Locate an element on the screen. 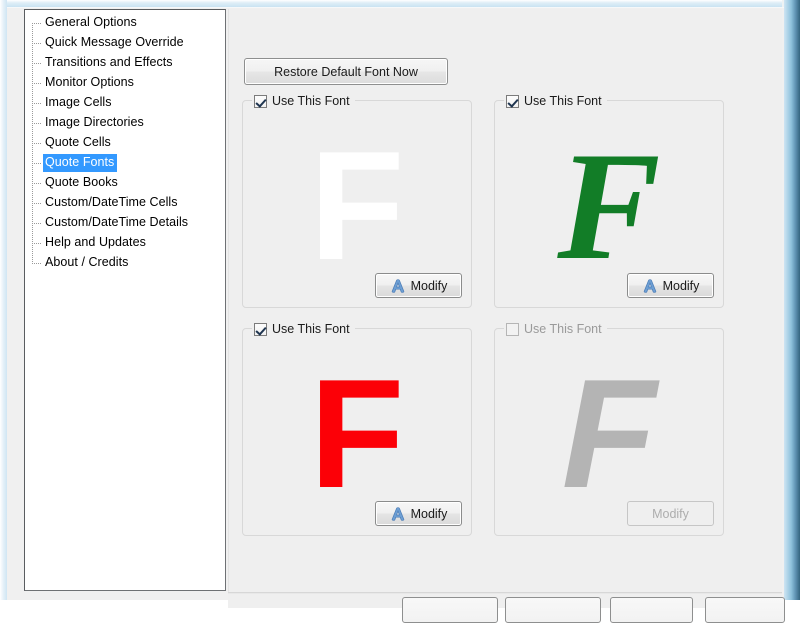  sidebar-item-label: Quick Message Override is located at coordinates (114, 42).